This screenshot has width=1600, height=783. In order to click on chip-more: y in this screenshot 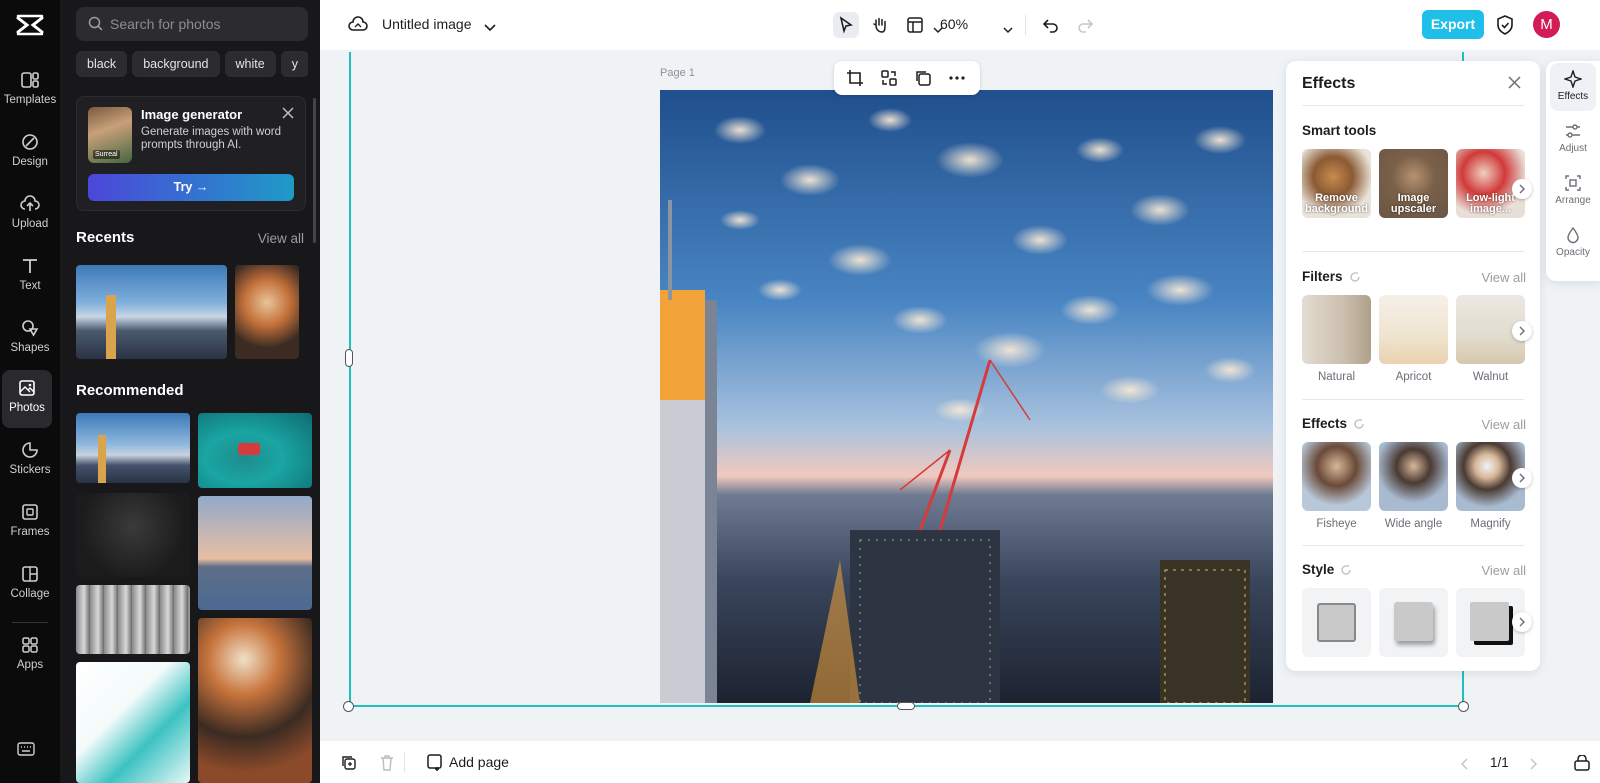, I will do `click(294, 64)`.